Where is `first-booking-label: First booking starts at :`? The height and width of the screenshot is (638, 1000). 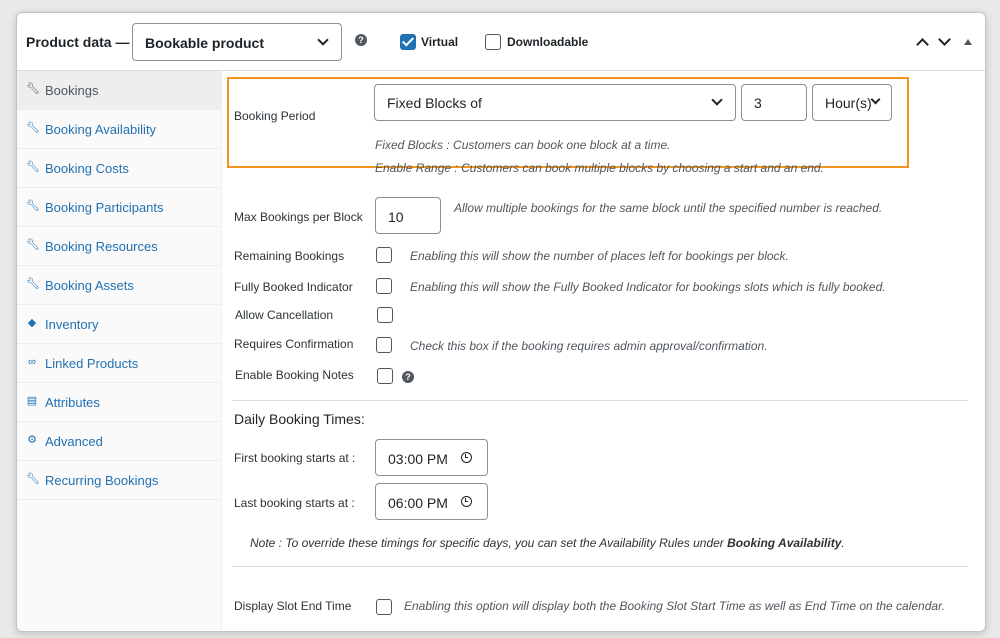
first-booking-label: First booking starts at : is located at coordinates (295, 458).